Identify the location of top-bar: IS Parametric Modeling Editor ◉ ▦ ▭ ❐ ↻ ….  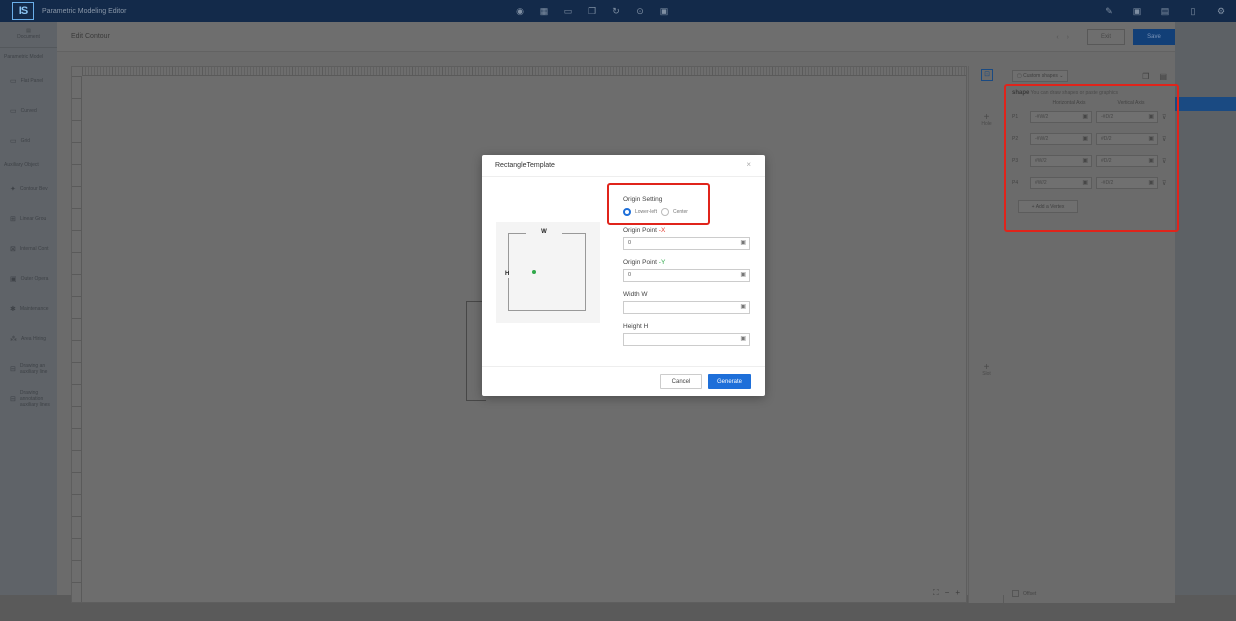
(618, 11).